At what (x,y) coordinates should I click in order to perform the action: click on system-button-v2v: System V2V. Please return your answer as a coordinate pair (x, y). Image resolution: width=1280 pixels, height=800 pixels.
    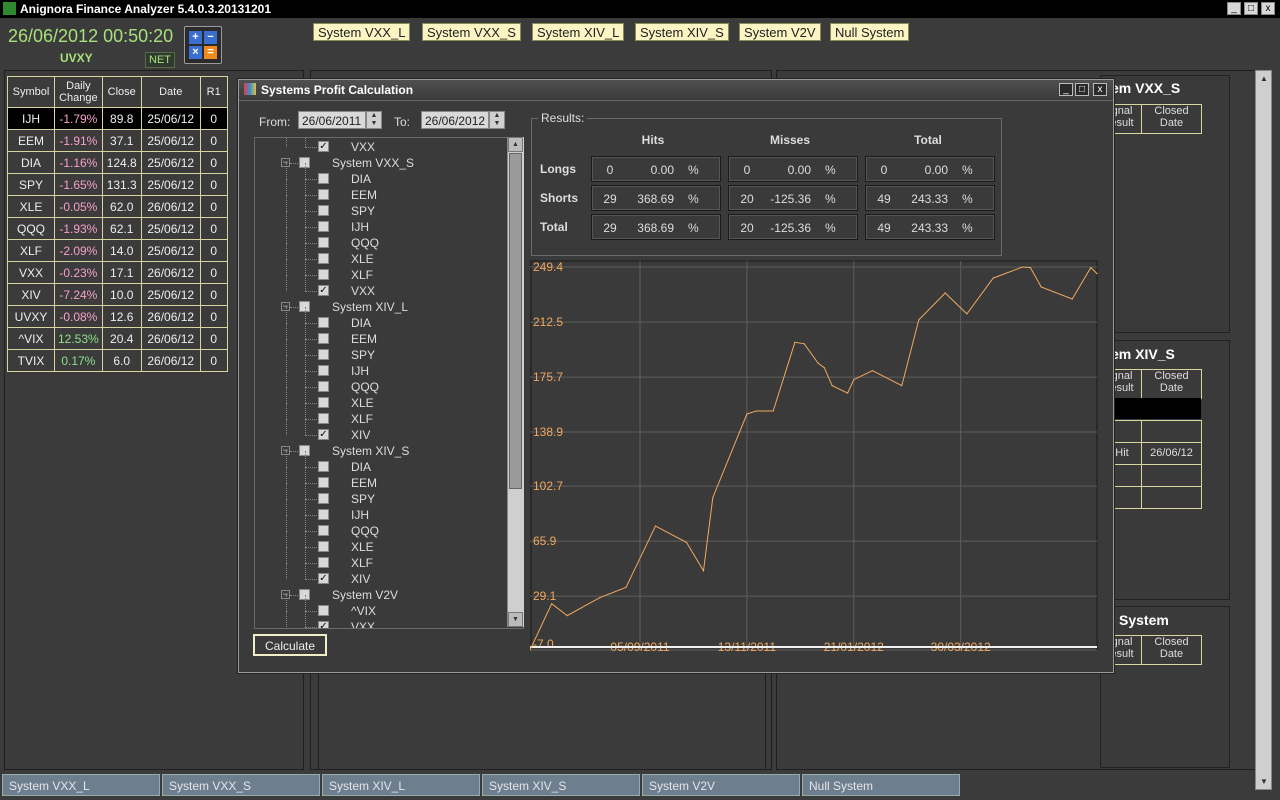
    Looking at the image, I should click on (780, 32).